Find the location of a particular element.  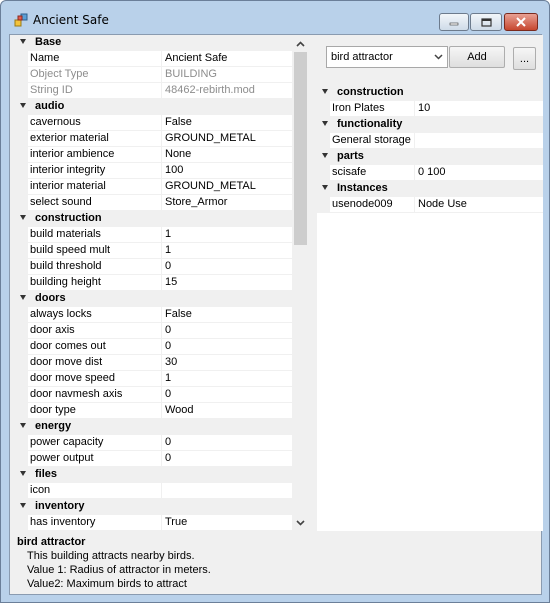

property-row: cavernous False is located at coordinates (154, 123).